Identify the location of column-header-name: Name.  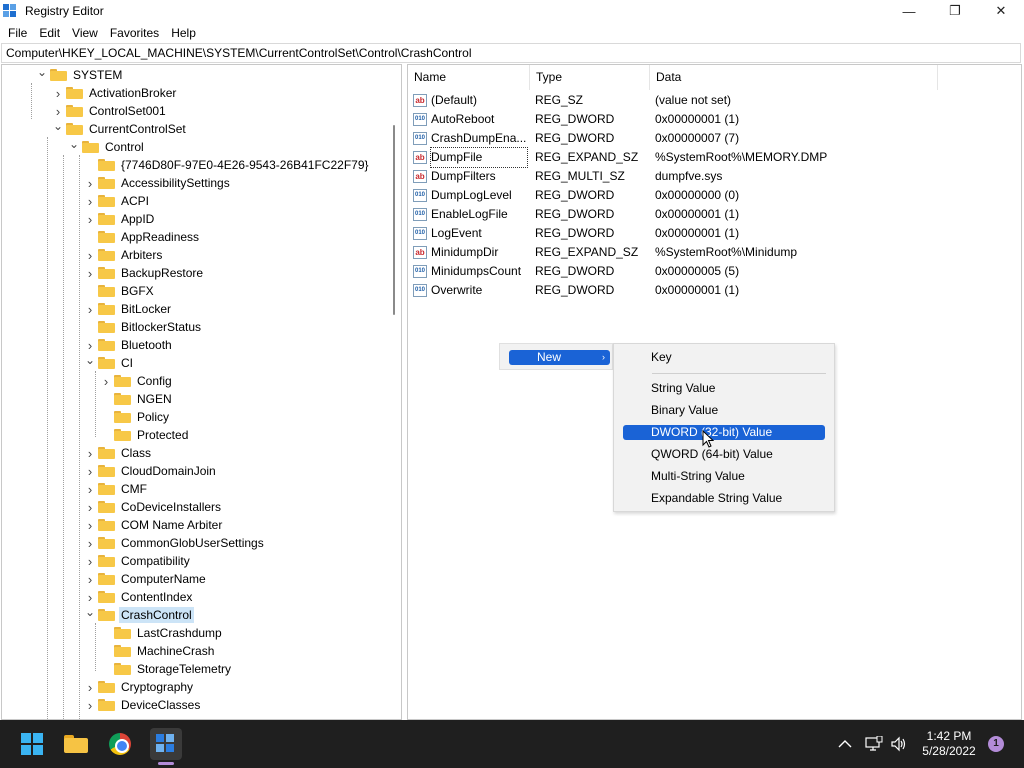
(469, 77).